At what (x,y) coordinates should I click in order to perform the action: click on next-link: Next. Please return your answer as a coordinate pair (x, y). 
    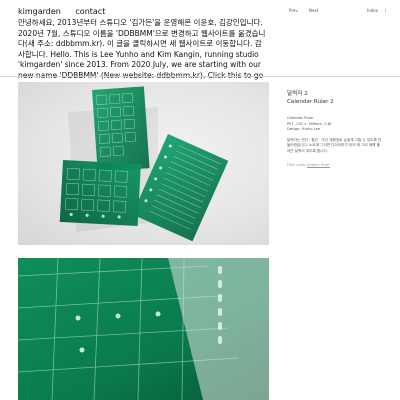
    Looking at the image, I should click on (313, 10).